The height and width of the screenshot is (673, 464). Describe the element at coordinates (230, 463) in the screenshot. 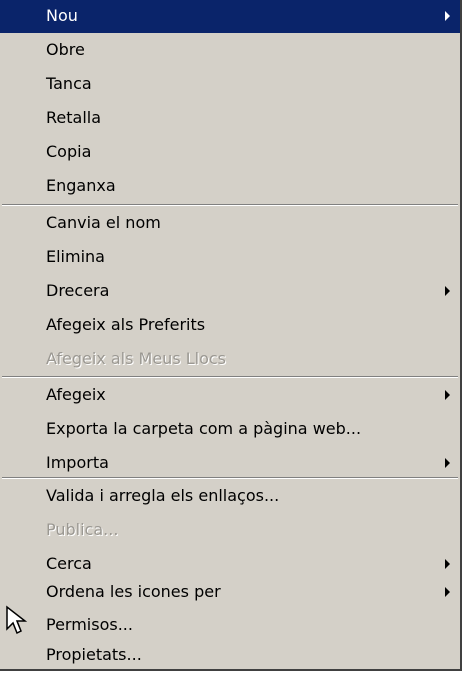

I see `menu-item-importa: Importa` at that location.